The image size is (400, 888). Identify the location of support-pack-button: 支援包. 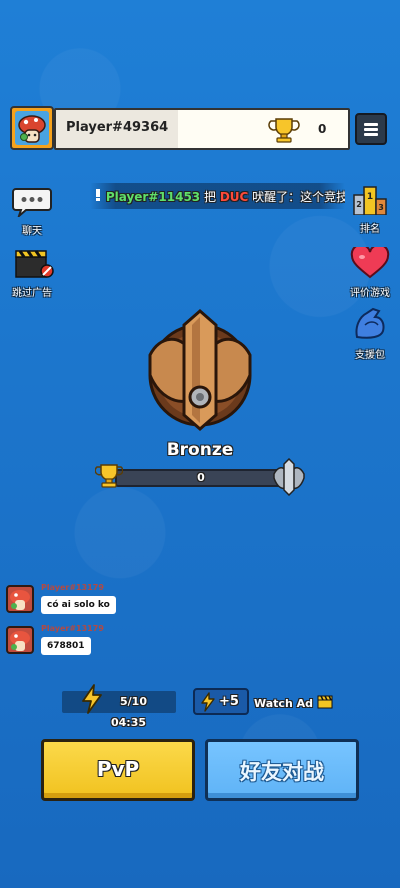
(370, 333).